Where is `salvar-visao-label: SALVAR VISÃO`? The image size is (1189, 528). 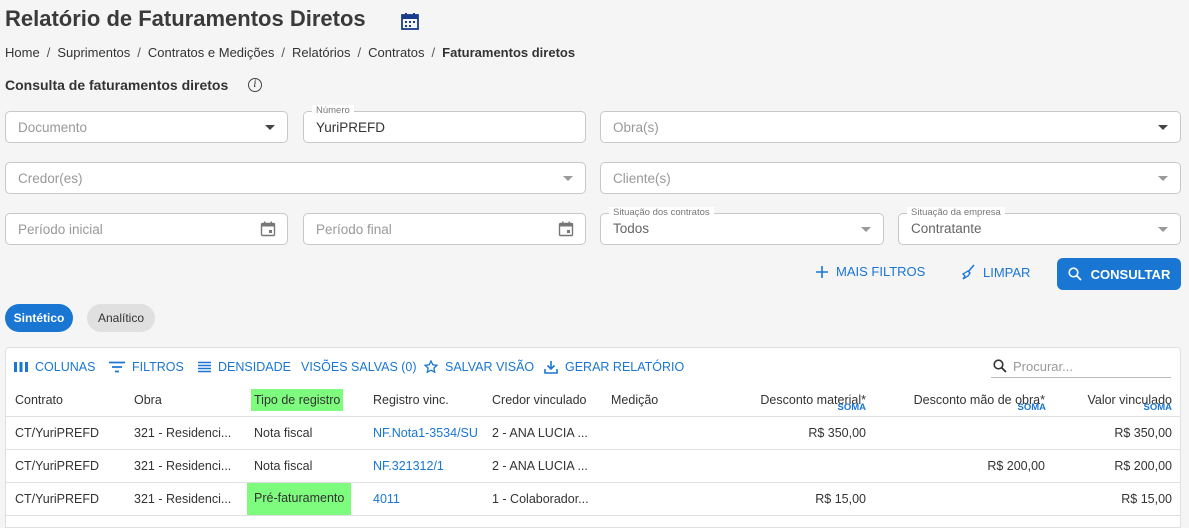
salvar-visao-label: SALVAR VISÃO is located at coordinates (490, 367).